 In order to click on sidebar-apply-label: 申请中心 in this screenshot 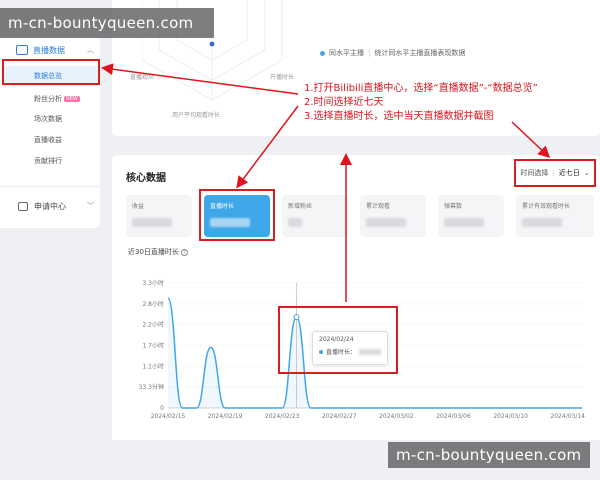, I will do `click(50, 206)`.